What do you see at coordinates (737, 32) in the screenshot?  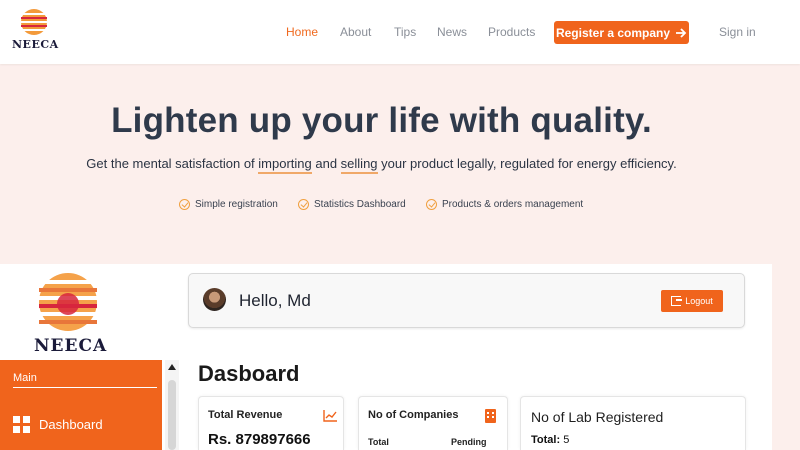 I see `signin-link: Sign in` at bounding box center [737, 32].